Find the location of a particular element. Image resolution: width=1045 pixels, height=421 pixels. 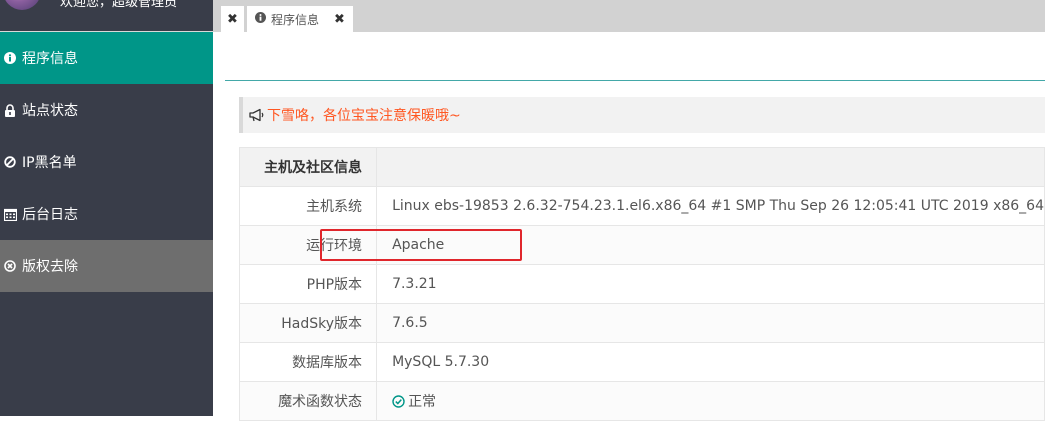

divider is located at coordinates (635, 80).